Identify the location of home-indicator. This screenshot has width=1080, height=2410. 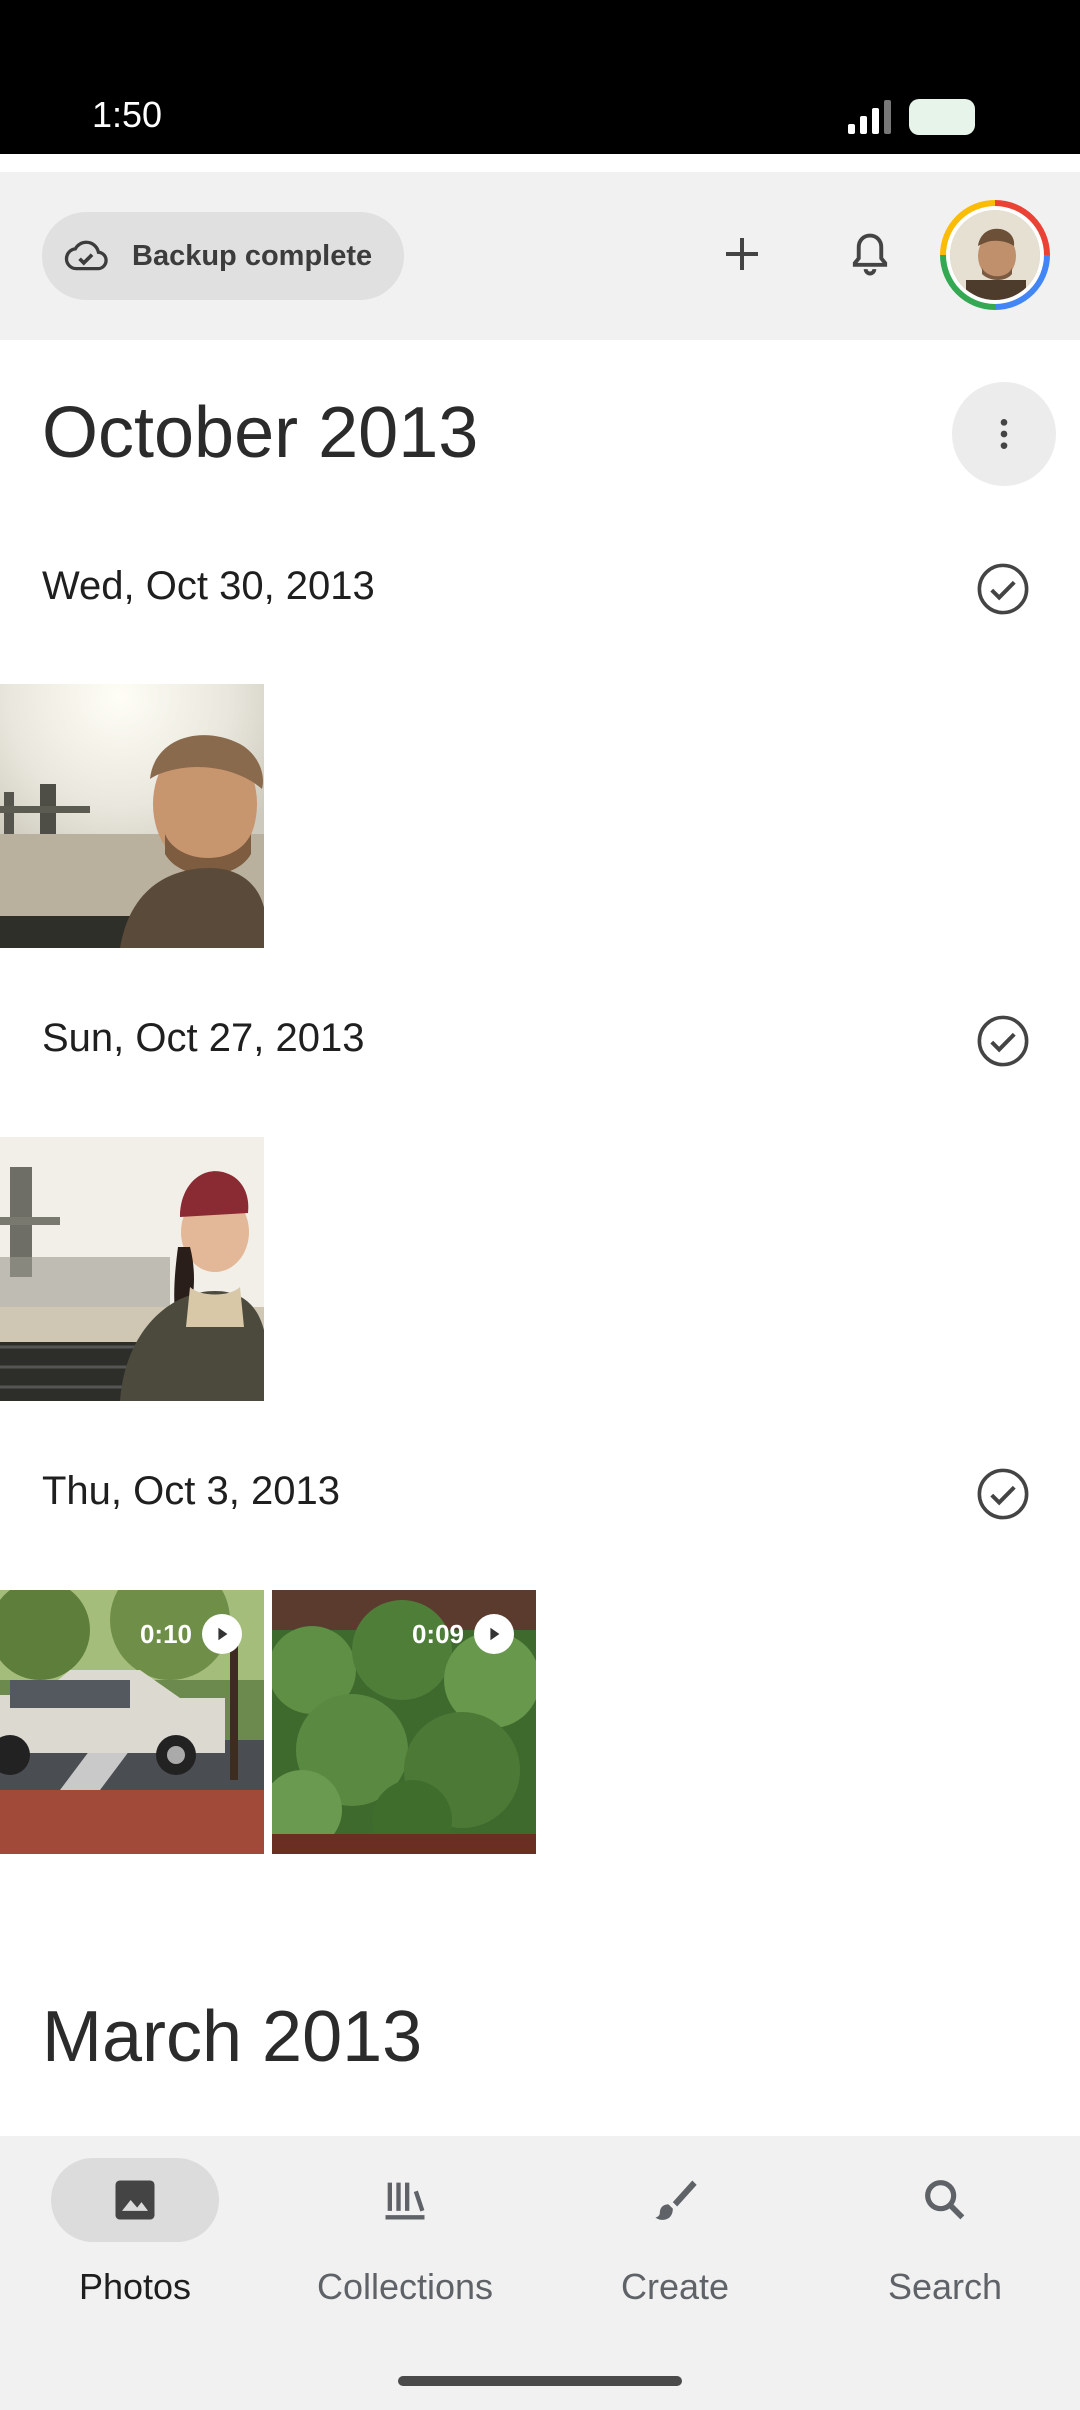
(540, 2381).